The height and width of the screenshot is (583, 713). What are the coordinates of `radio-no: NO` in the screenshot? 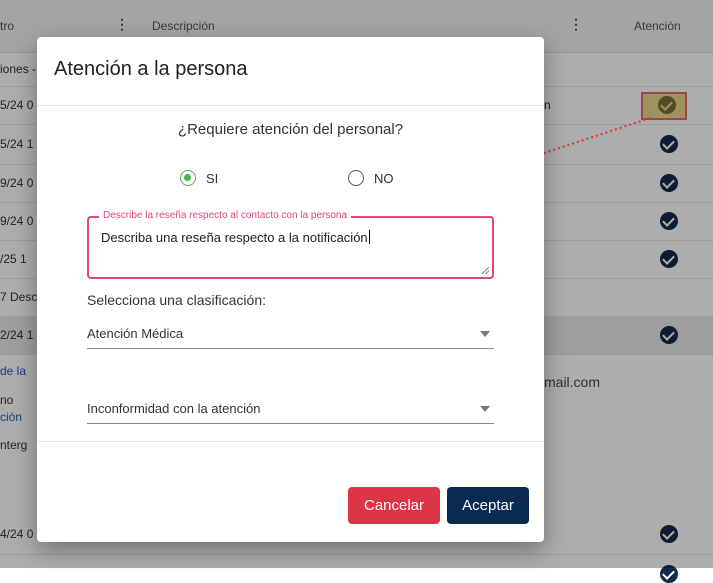 It's located at (371, 178).